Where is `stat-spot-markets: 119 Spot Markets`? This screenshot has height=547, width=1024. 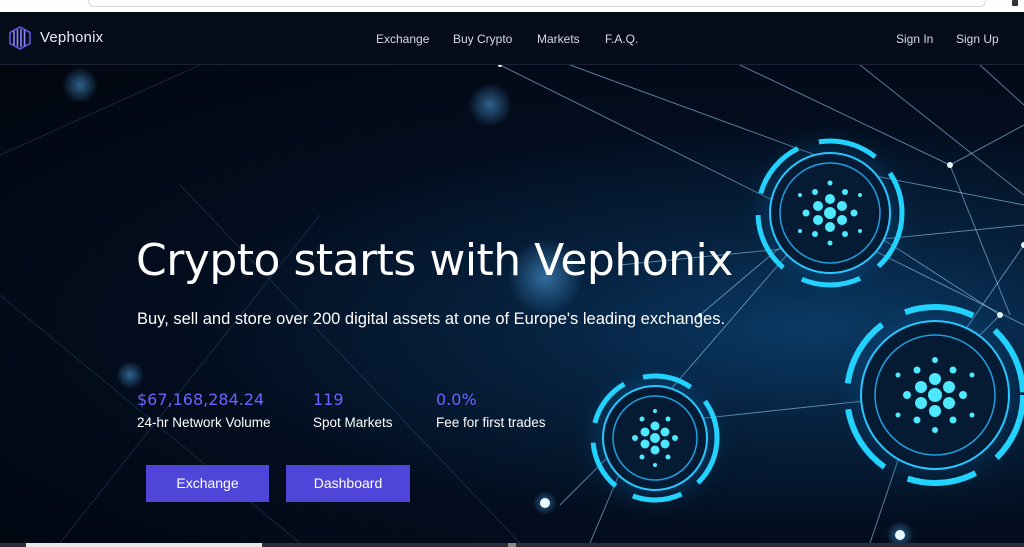
stat-spot-markets: 119 Spot Markets is located at coordinates (353, 410).